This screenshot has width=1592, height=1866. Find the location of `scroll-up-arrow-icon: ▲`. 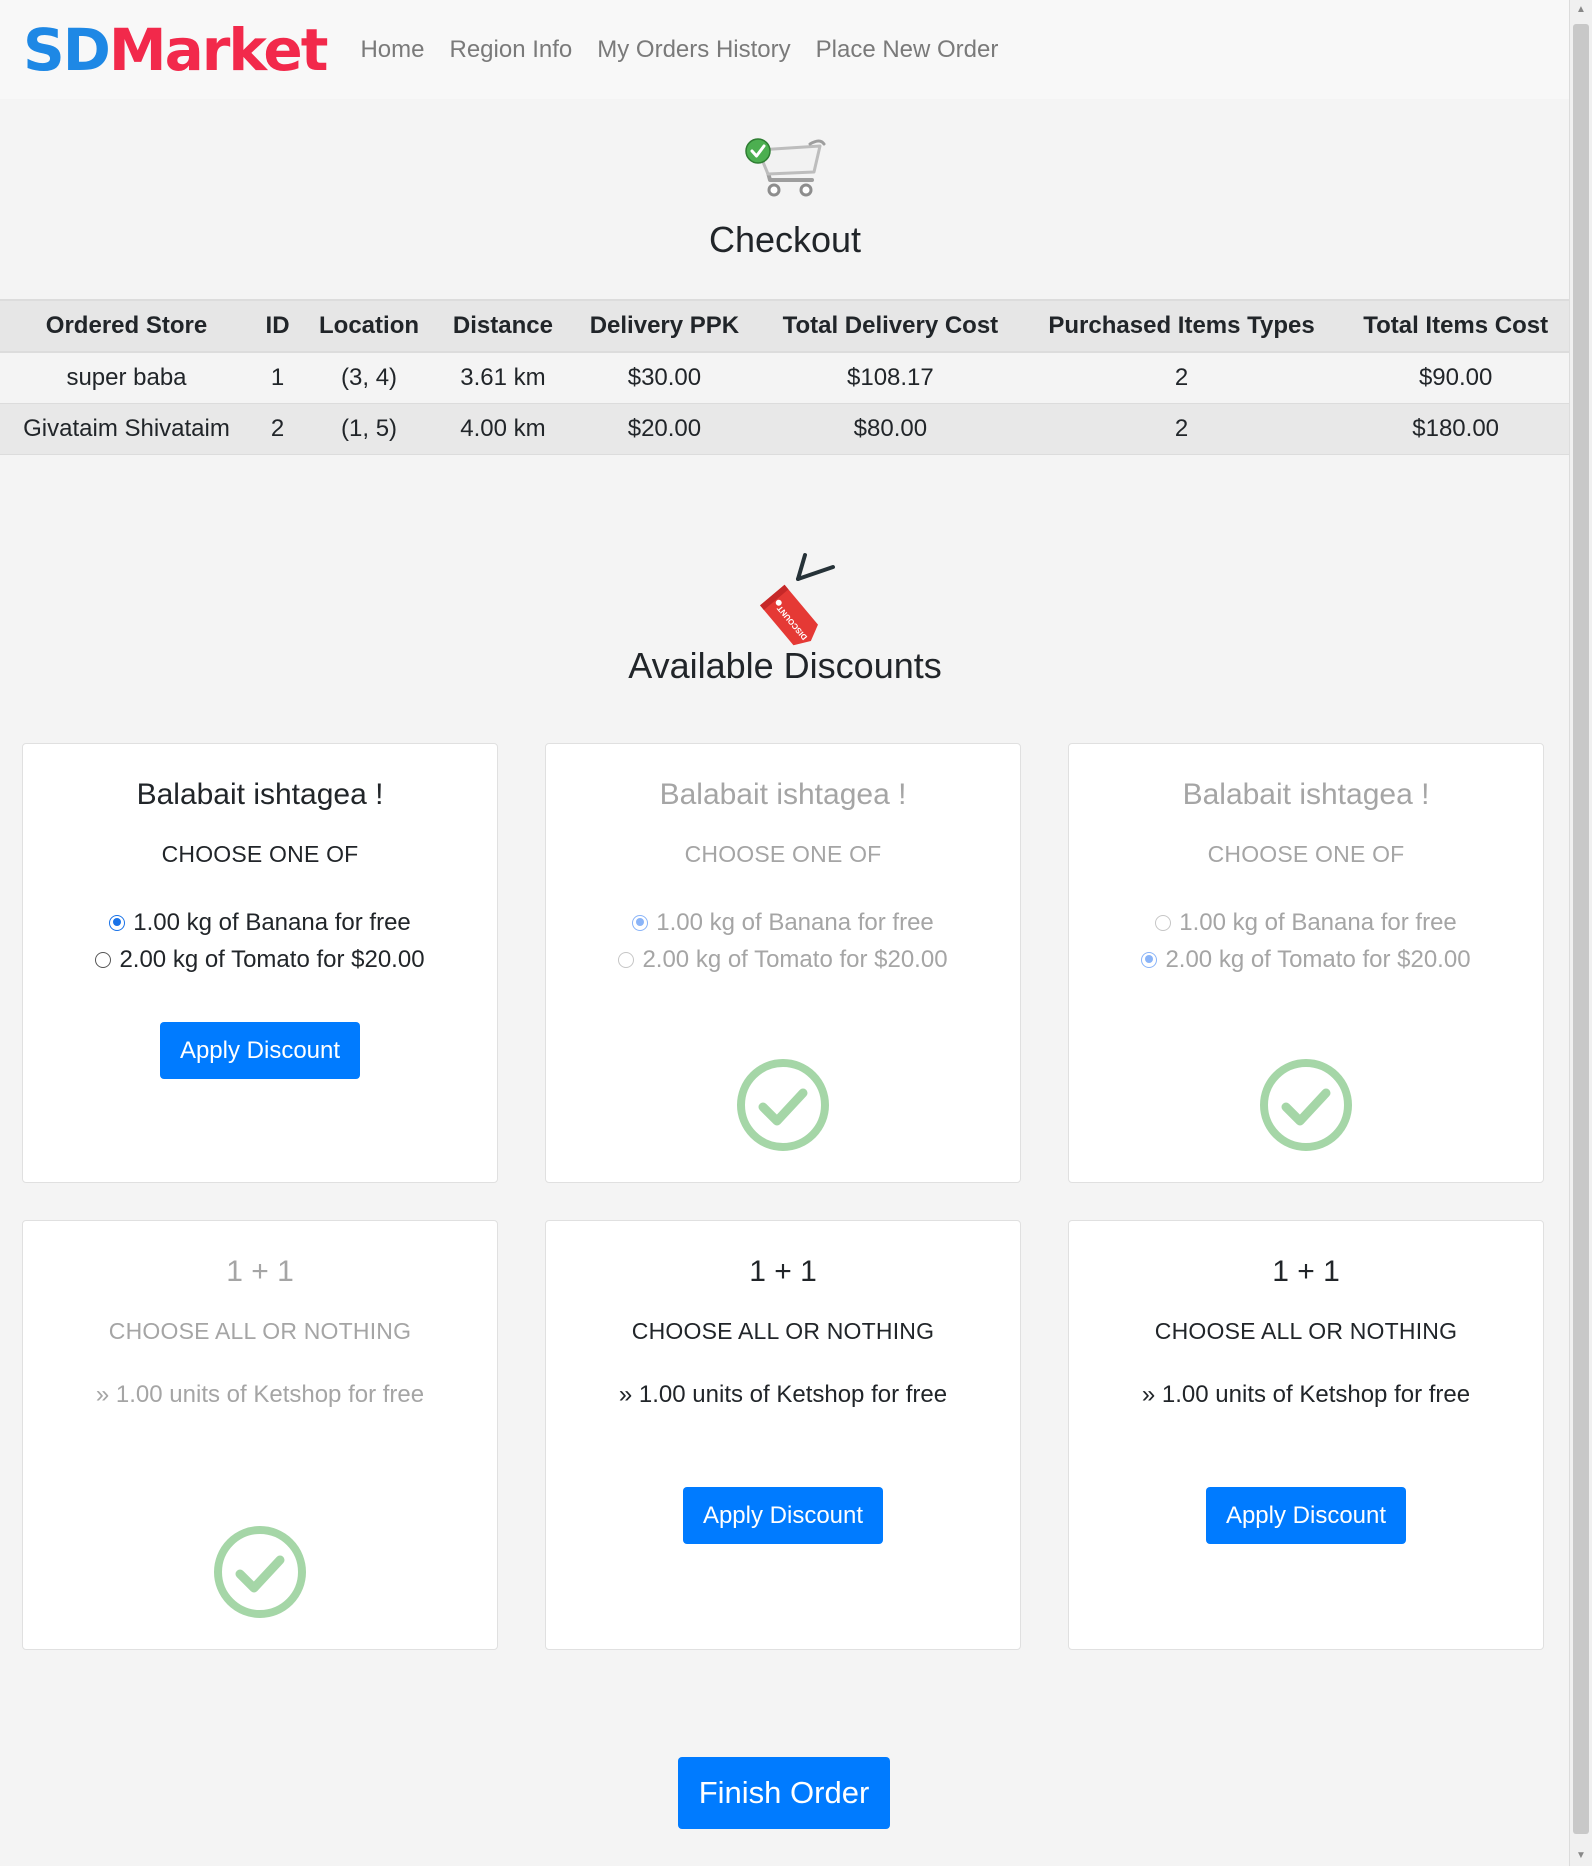

scroll-up-arrow-icon: ▲ is located at coordinates (1581, 10).